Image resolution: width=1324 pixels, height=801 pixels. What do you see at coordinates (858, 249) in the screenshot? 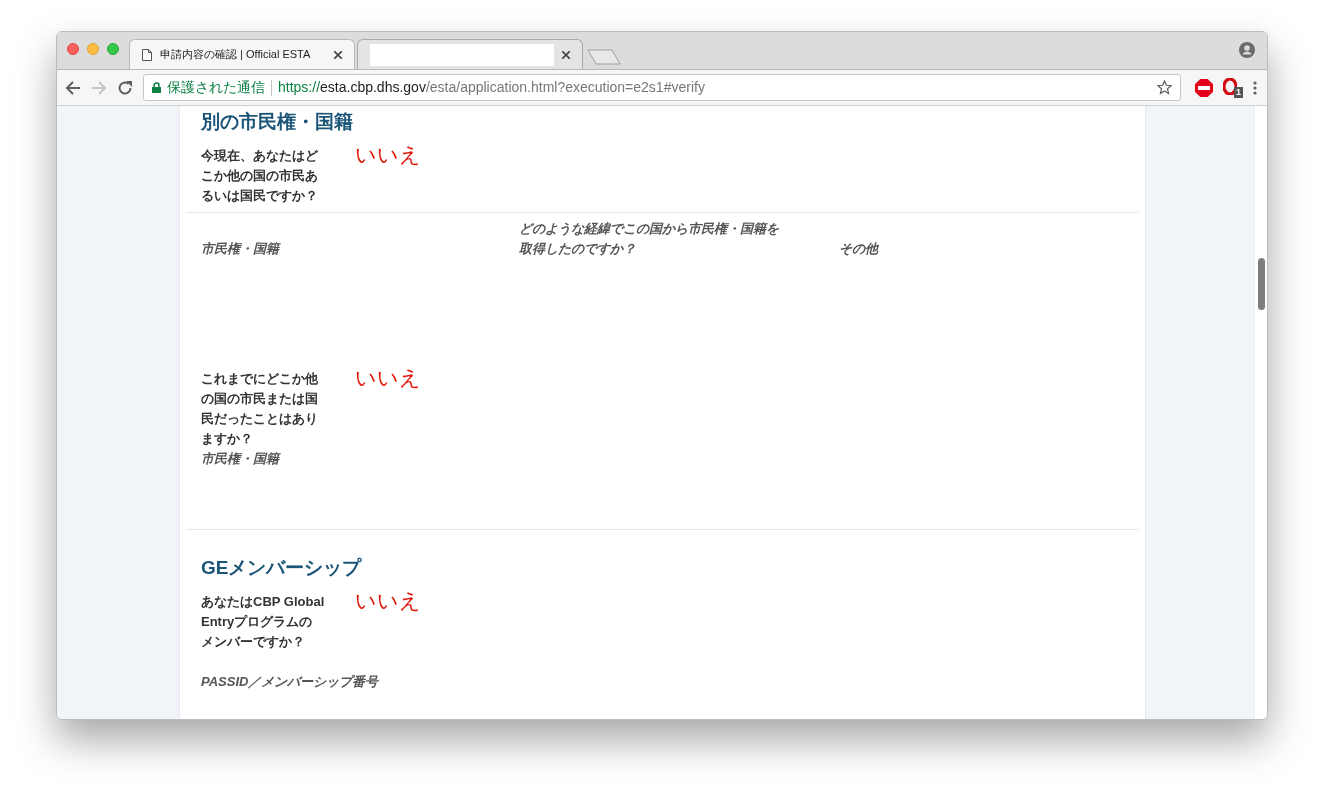
I see `column-header: その他` at bounding box center [858, 249].